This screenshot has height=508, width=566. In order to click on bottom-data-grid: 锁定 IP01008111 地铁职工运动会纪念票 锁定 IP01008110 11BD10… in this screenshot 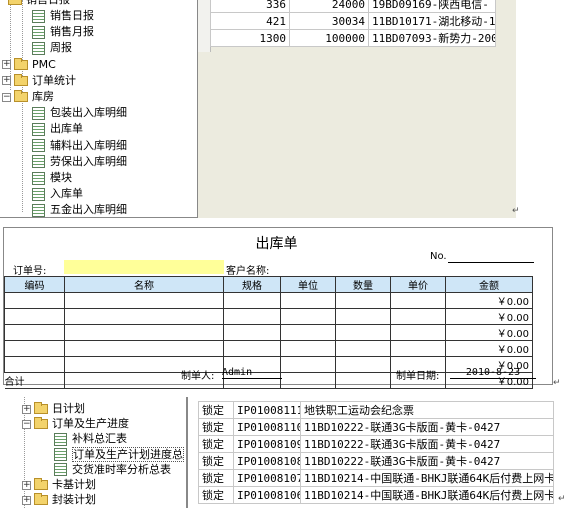, I will do `click(376, 452)`.